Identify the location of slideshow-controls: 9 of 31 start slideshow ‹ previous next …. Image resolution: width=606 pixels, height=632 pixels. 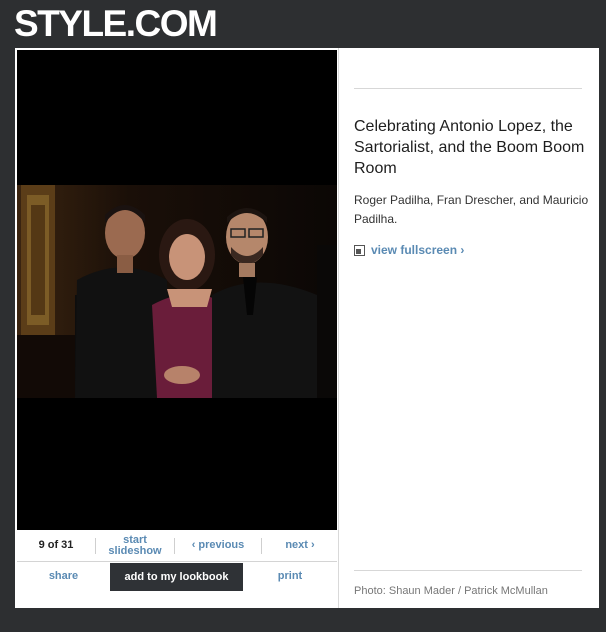
(177, 561).